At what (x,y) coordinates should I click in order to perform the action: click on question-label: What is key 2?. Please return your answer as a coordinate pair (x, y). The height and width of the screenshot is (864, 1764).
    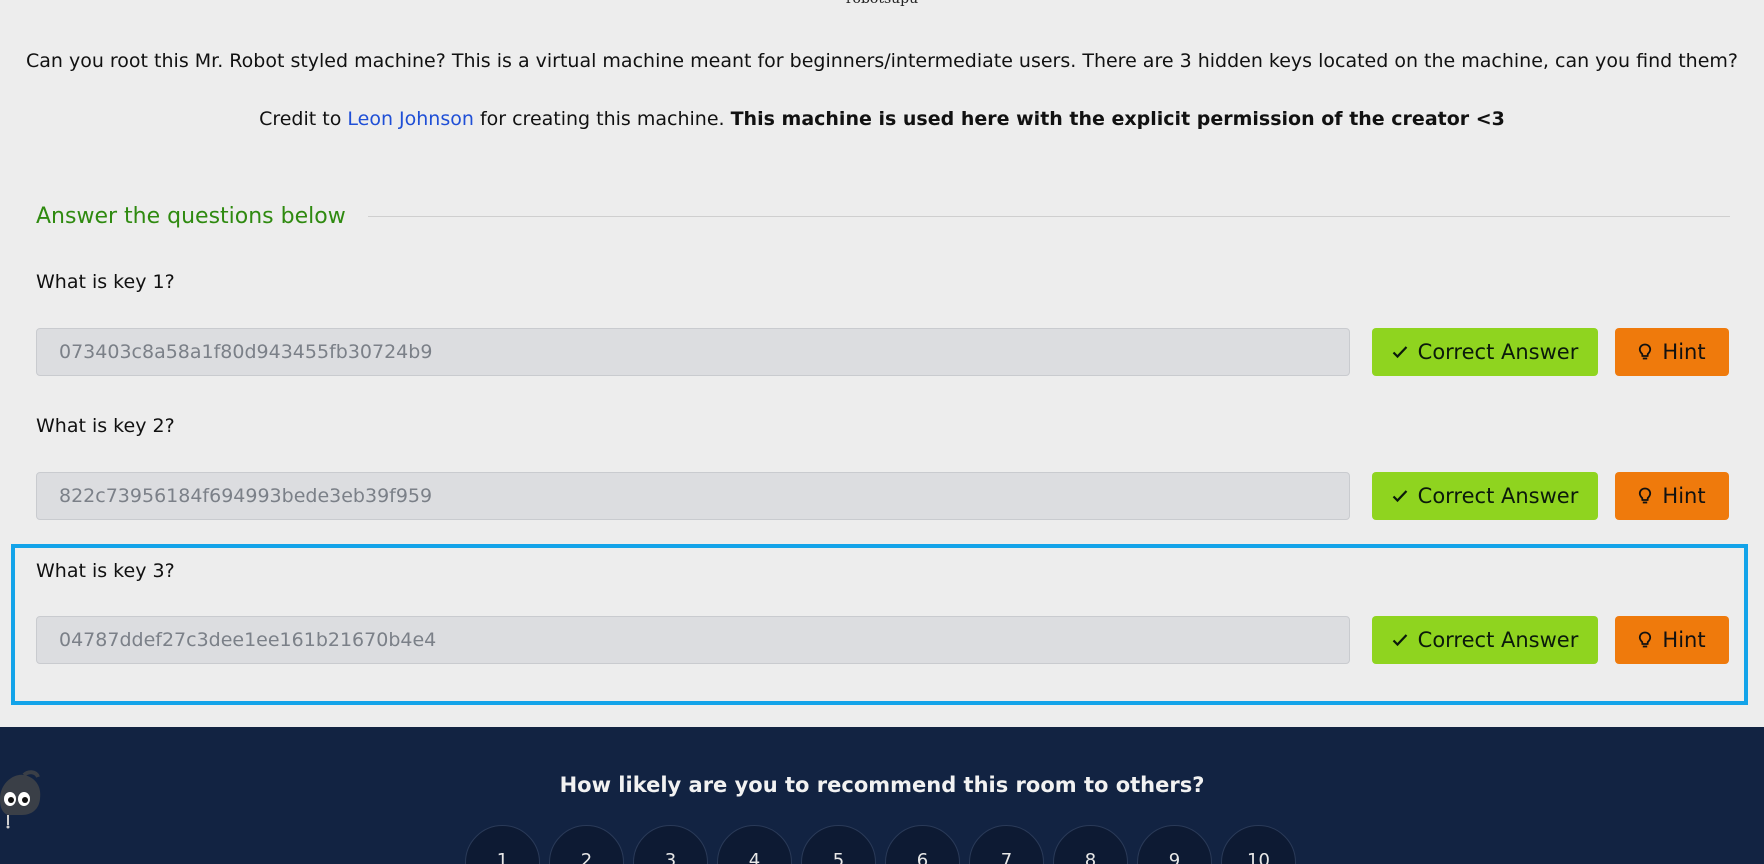
    Looking at the image, I should click on (105, 426).